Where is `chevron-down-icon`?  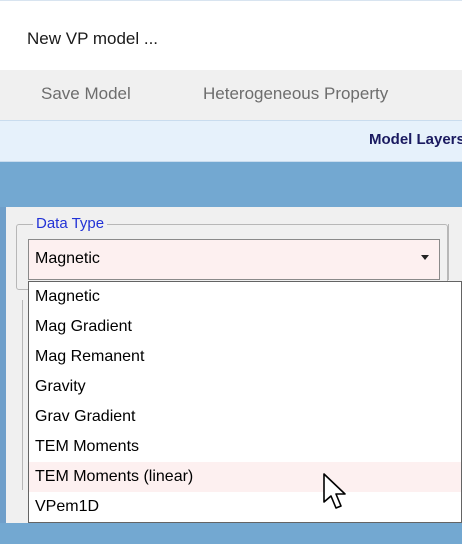 chevron-down-icon is located at coordinates (425, 257).